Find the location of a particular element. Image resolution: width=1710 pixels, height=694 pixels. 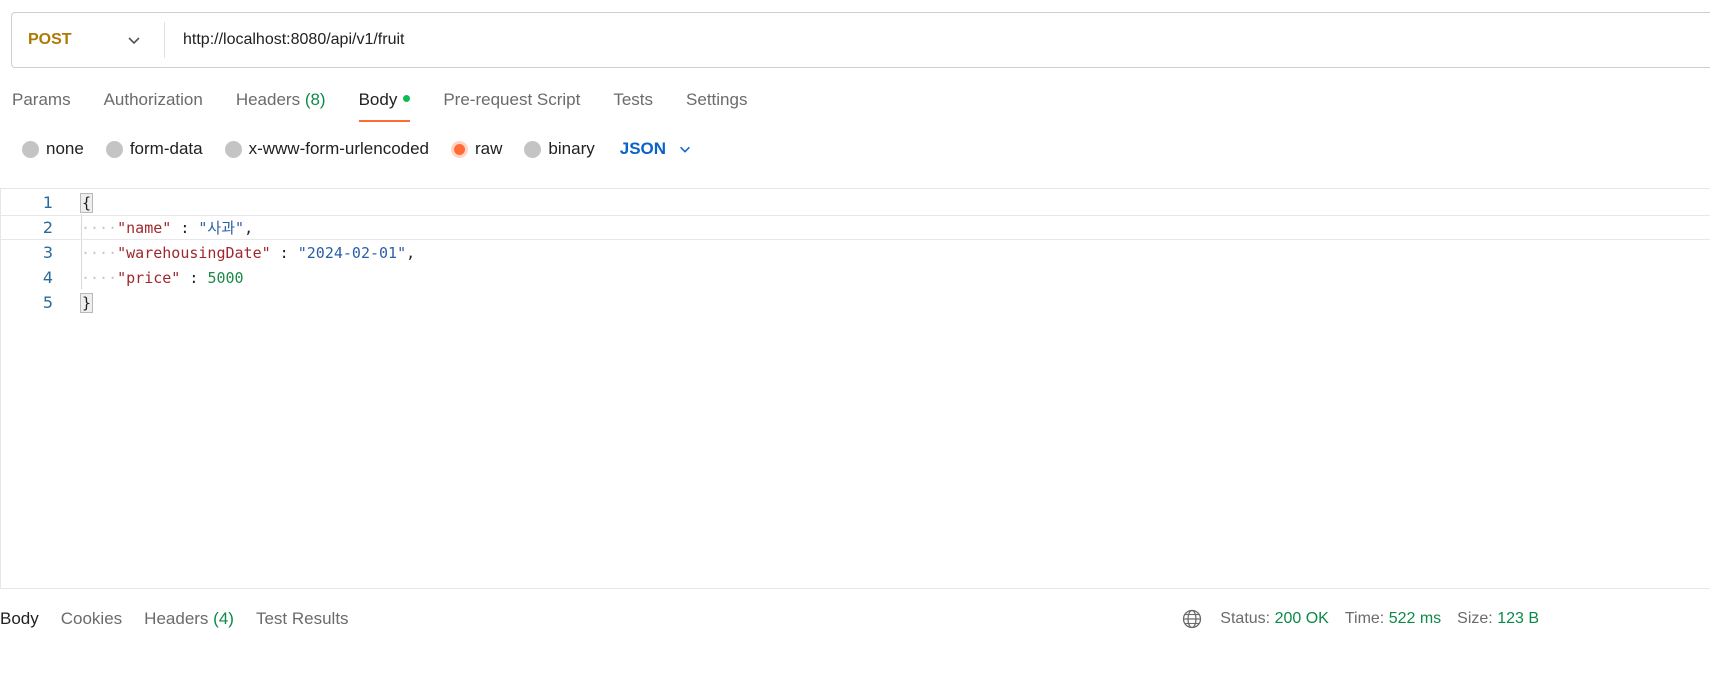

time-label: Time: is located at coordinates (1364, 618).